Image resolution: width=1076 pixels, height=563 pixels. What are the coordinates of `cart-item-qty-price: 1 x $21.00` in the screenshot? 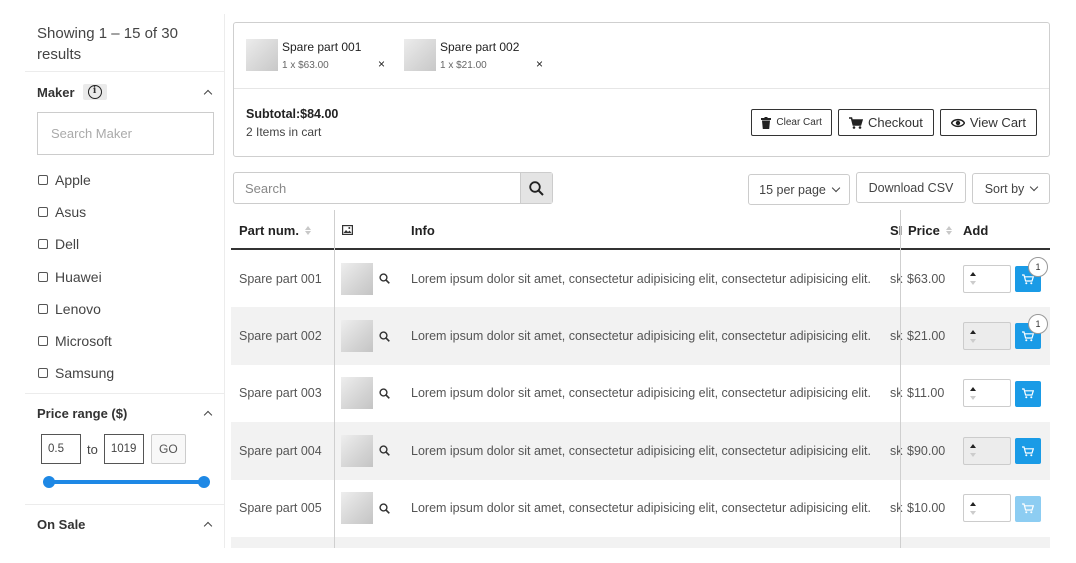 It's located at (463, 65).